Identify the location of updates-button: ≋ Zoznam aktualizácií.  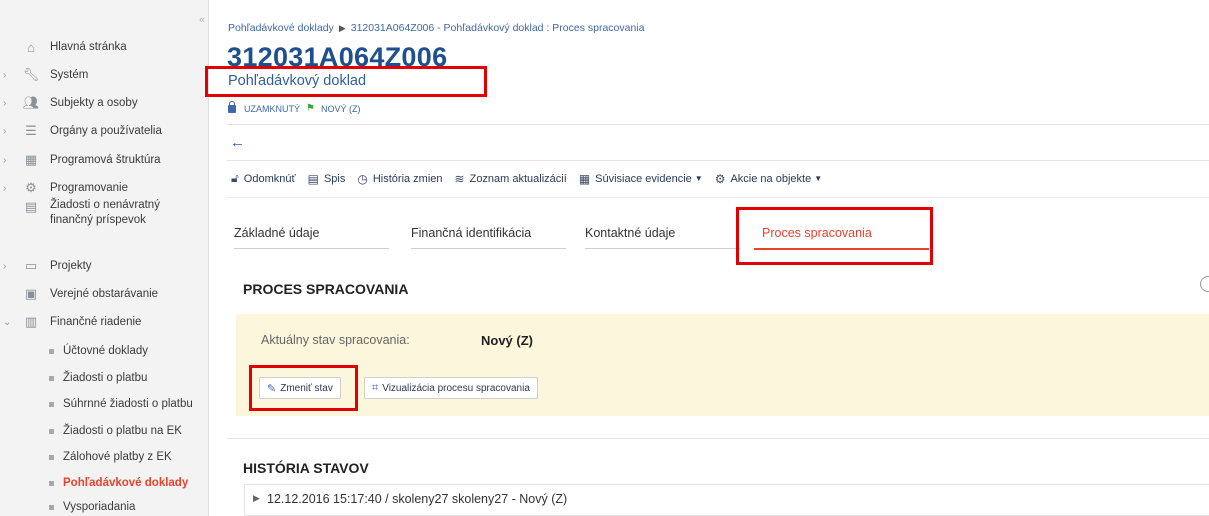
(511, 179).